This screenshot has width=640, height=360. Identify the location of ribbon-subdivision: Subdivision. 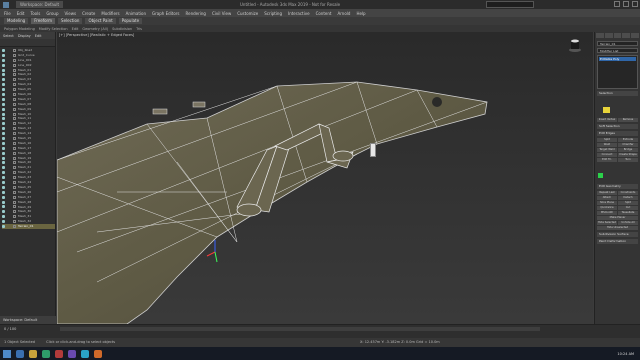
(122, 29).